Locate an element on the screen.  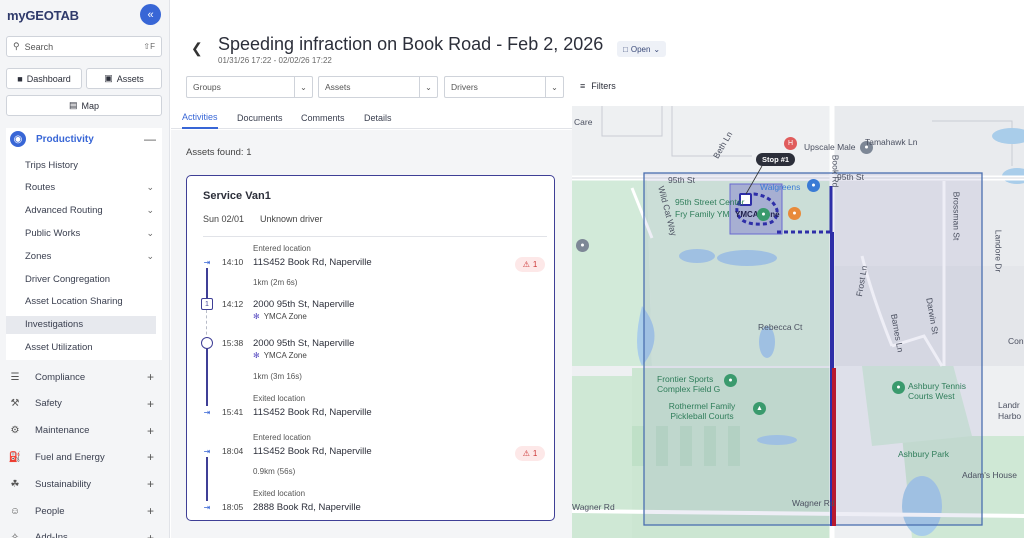
search-shortcut: ⇧F is located at coordinates (149, 46).